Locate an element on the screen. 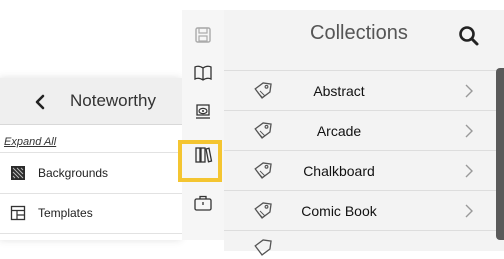  tag-icon is located at coordinates (263, 247).